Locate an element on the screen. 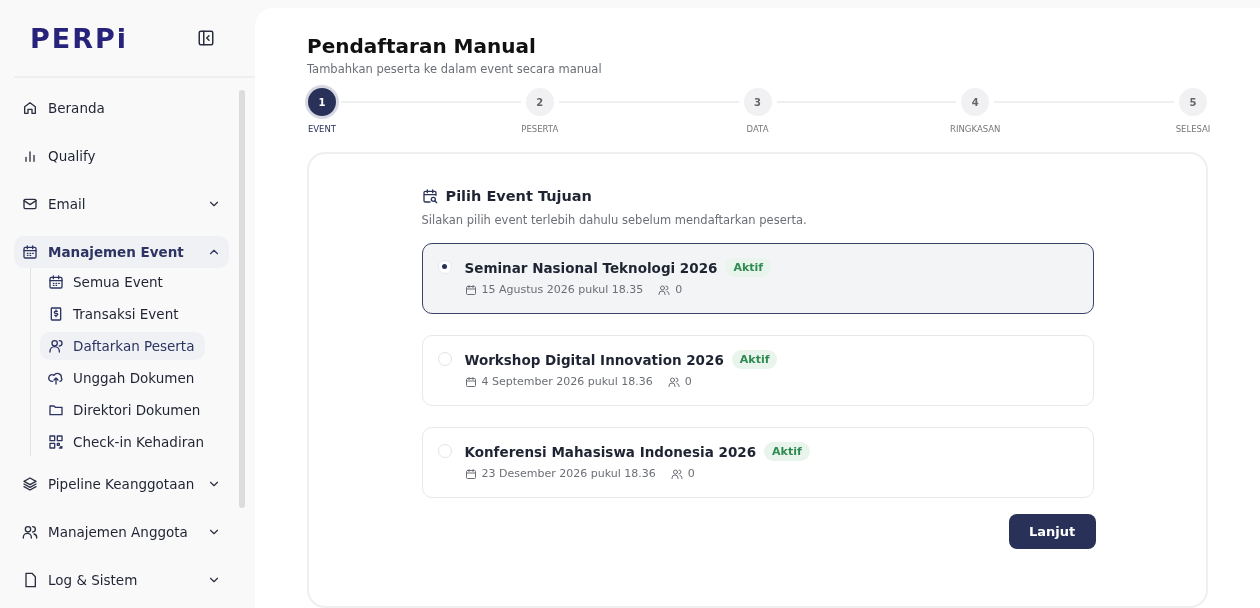 This screenshot has width=1260, height=608. event-name: Seminar Nasional Teknologi 2026 is located at coordinates (591, 267).